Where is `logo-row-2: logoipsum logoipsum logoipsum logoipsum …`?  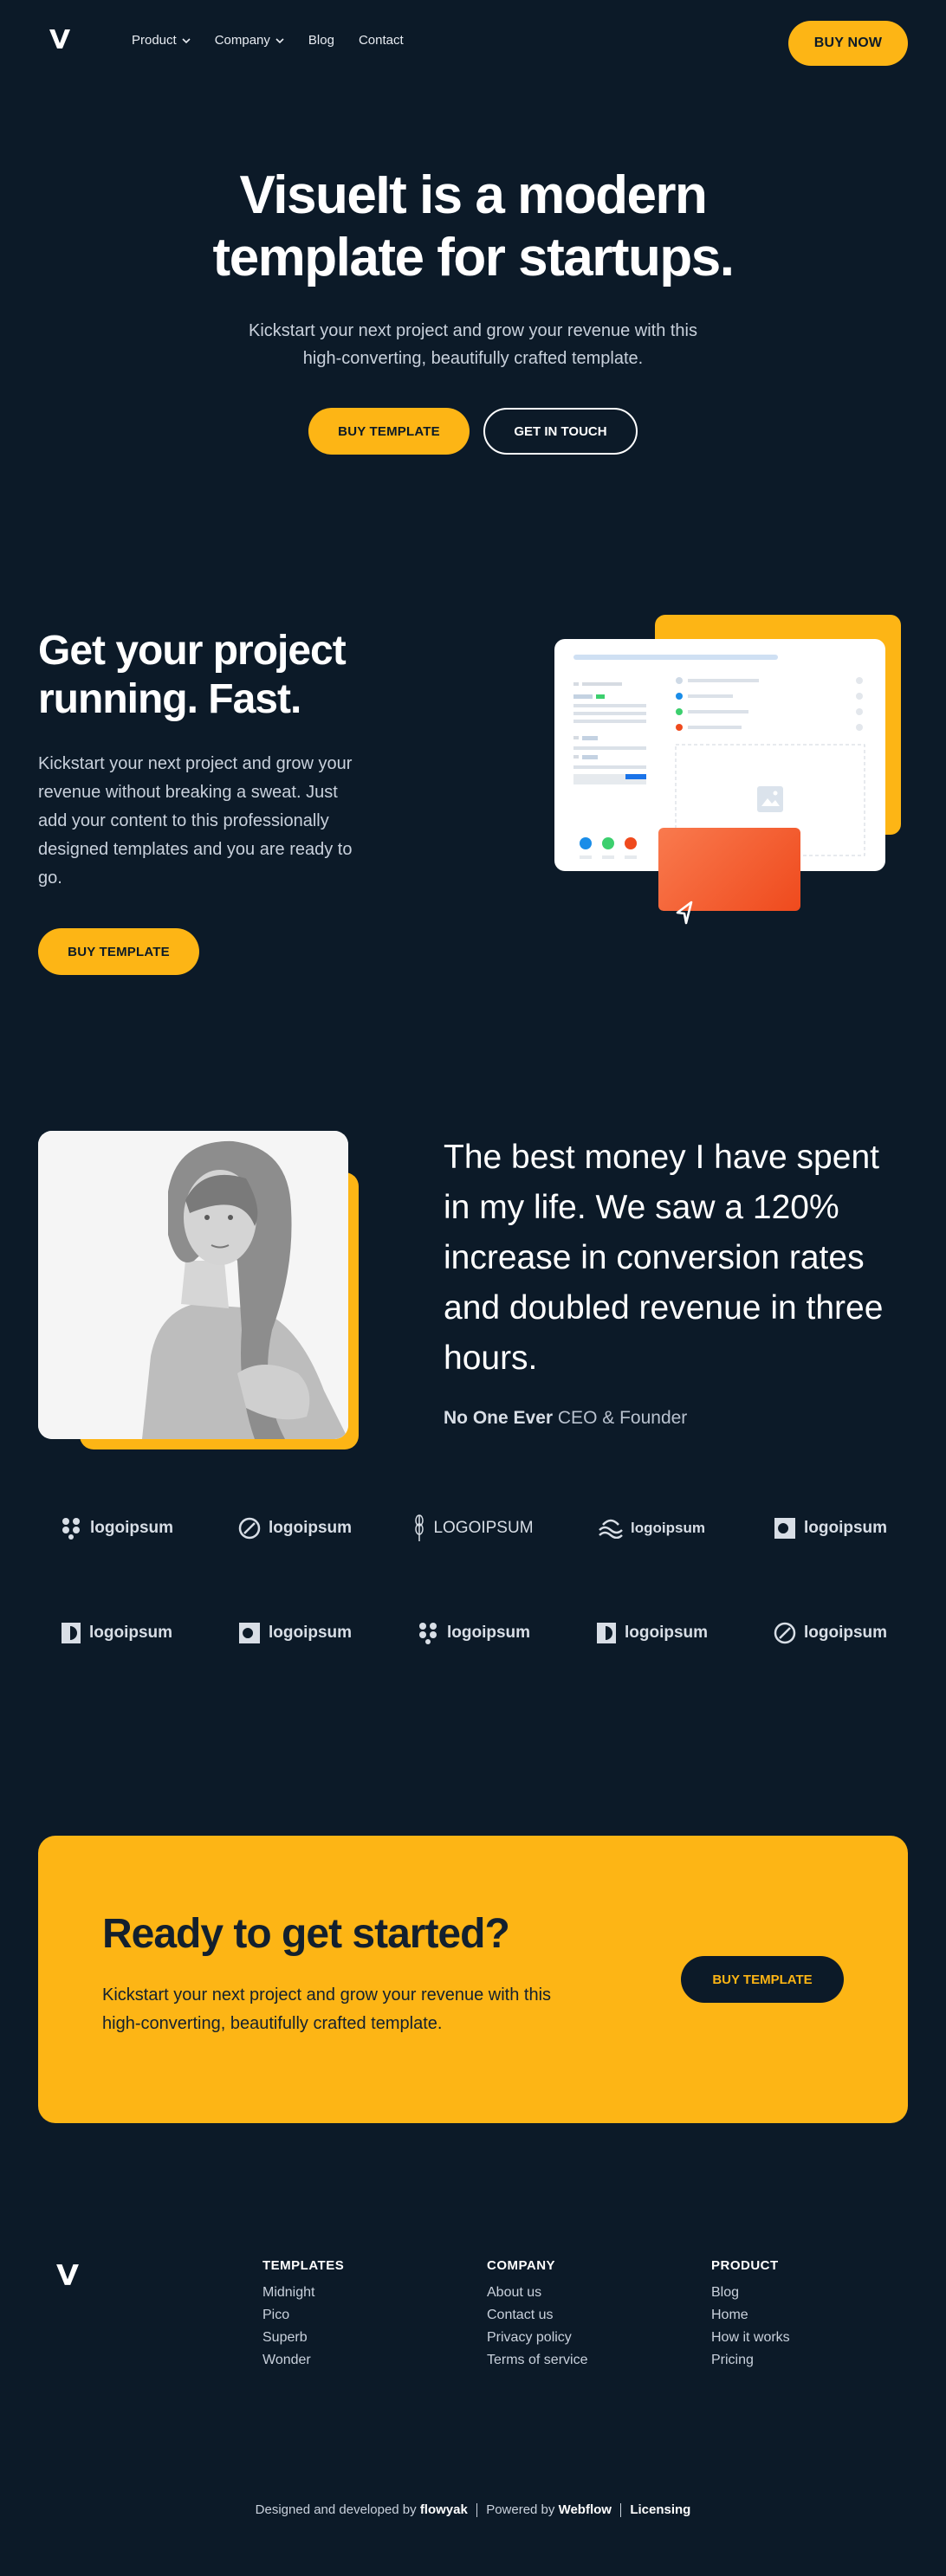 logo-row-2: logoipsum logoipsum logoipsum logoipsum … is located at coordinates (473, 1633).